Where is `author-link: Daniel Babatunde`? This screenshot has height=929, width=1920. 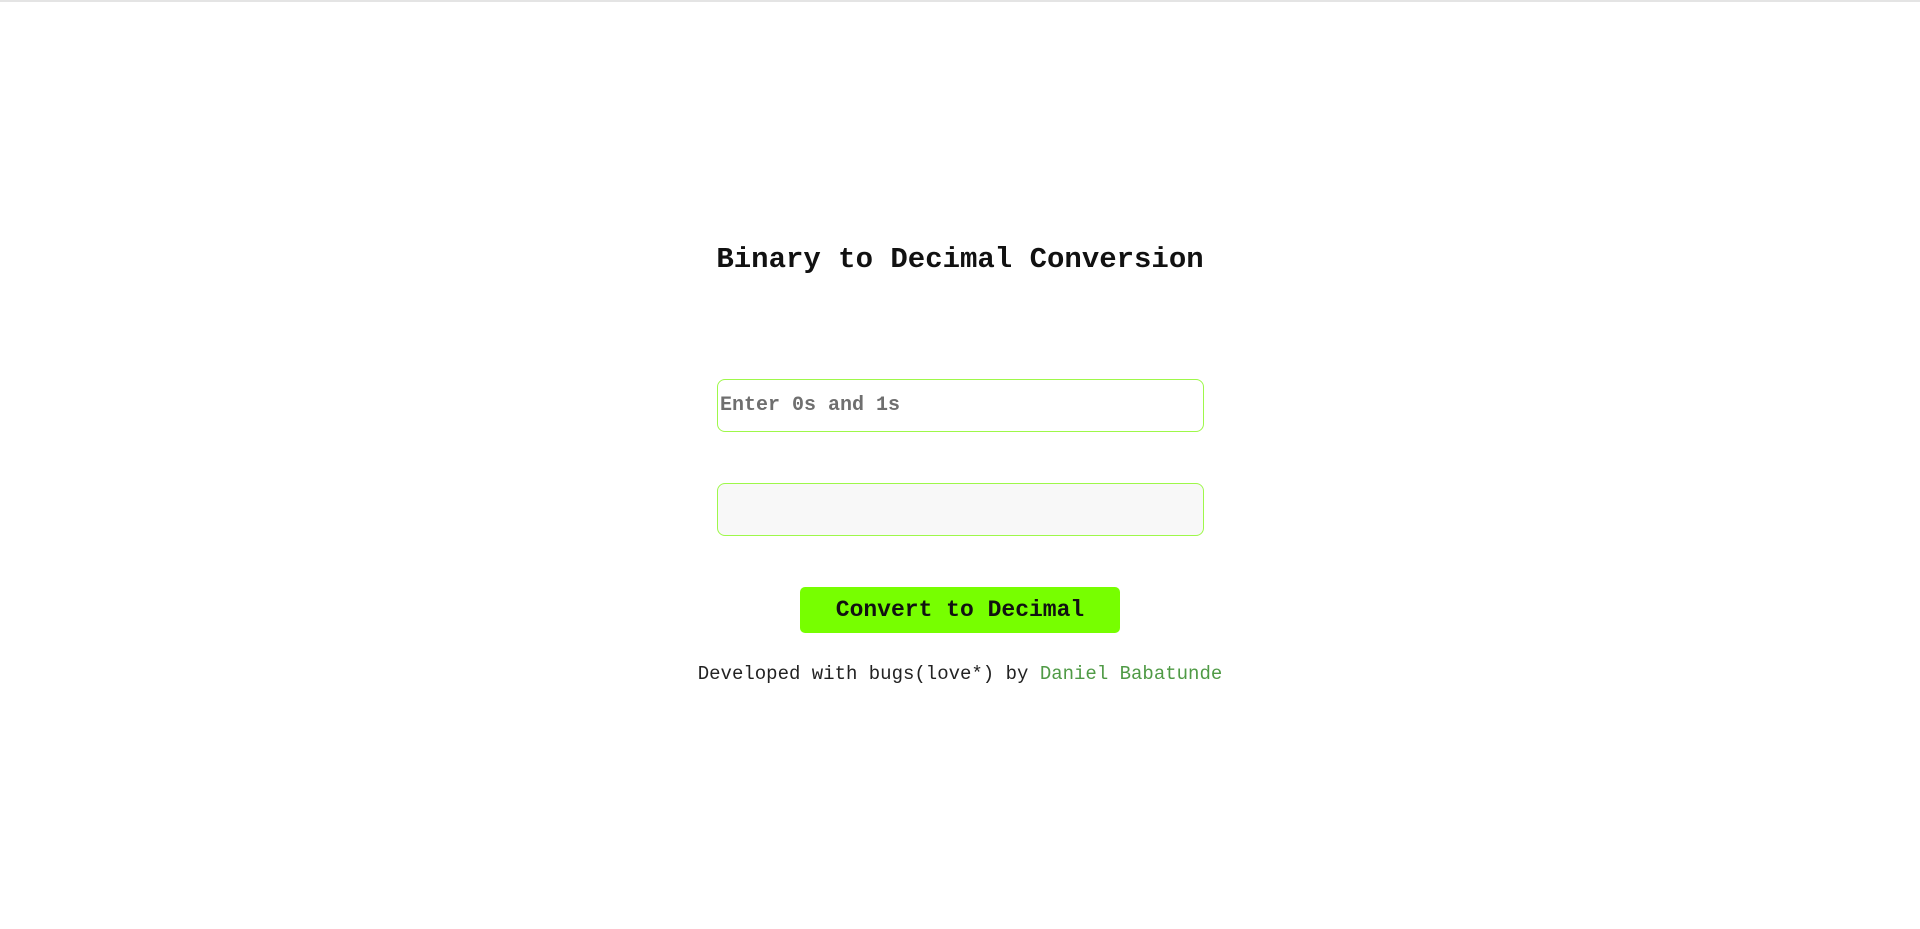 author-link: Daniel Babatunde is located at coordinates (1131, 674).